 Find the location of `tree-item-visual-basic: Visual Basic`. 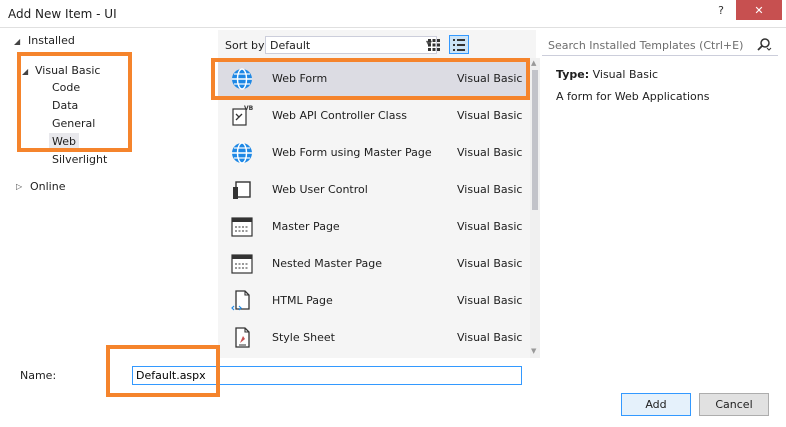

tree-item-visual-basic: Visual Basic is located at coordinates (67, 71).